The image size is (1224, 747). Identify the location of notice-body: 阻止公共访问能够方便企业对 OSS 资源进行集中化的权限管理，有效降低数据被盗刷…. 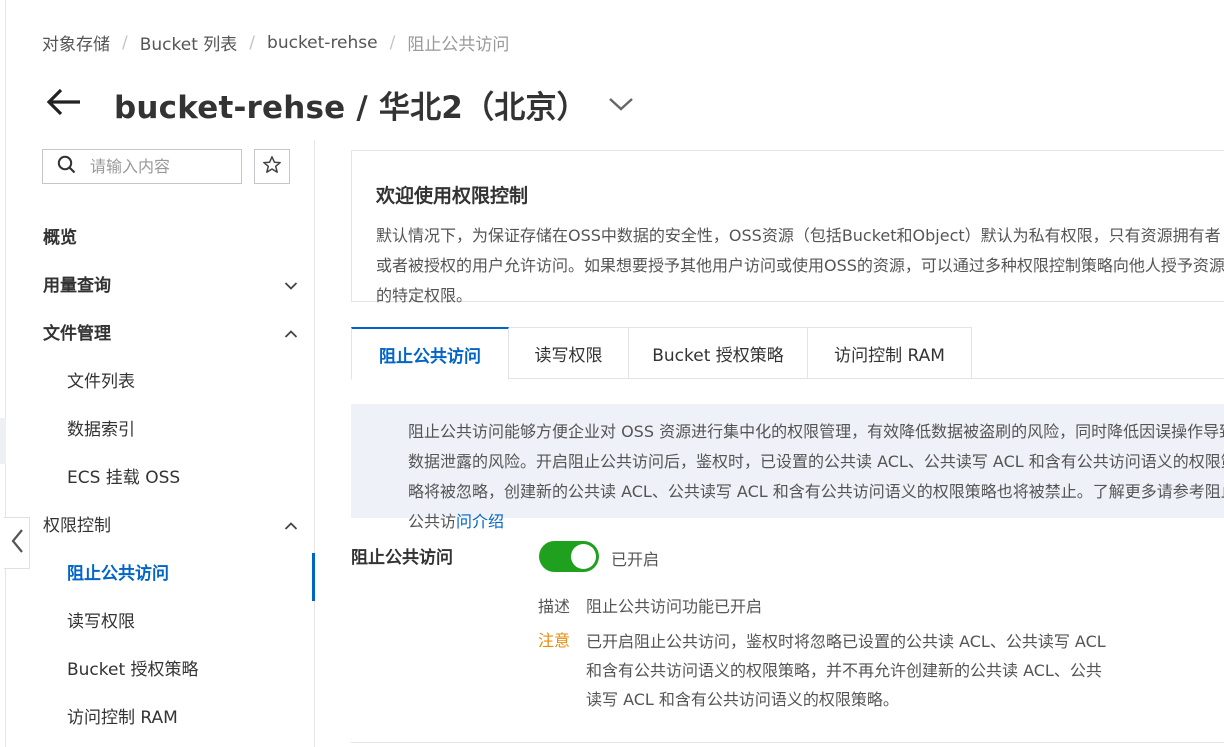
(816, 476).